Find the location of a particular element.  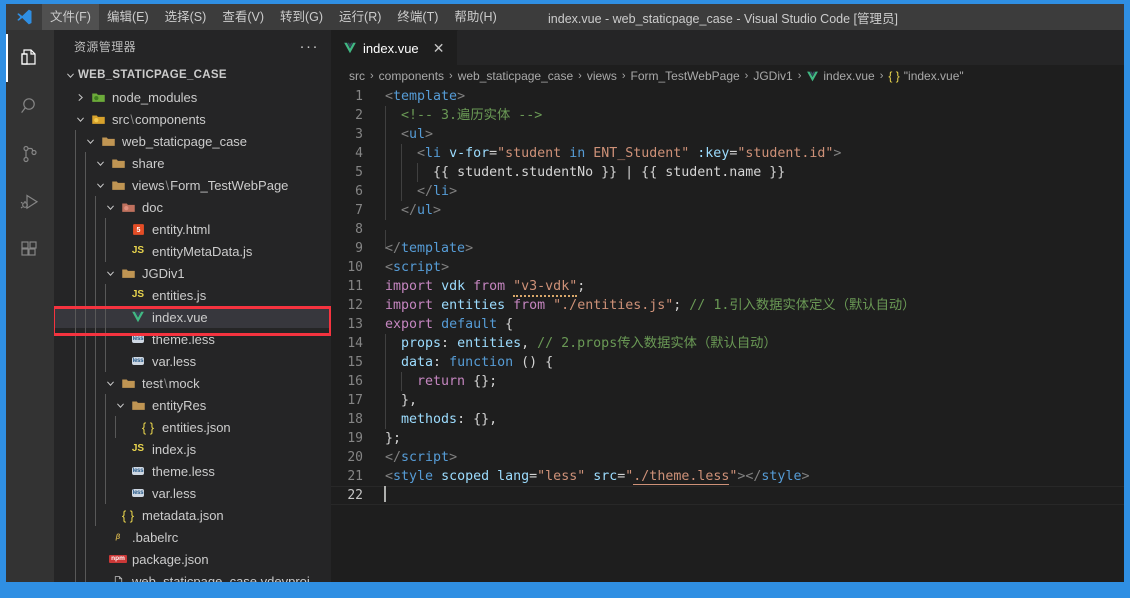

code-line: 22 is located at coordinates (727, 495).